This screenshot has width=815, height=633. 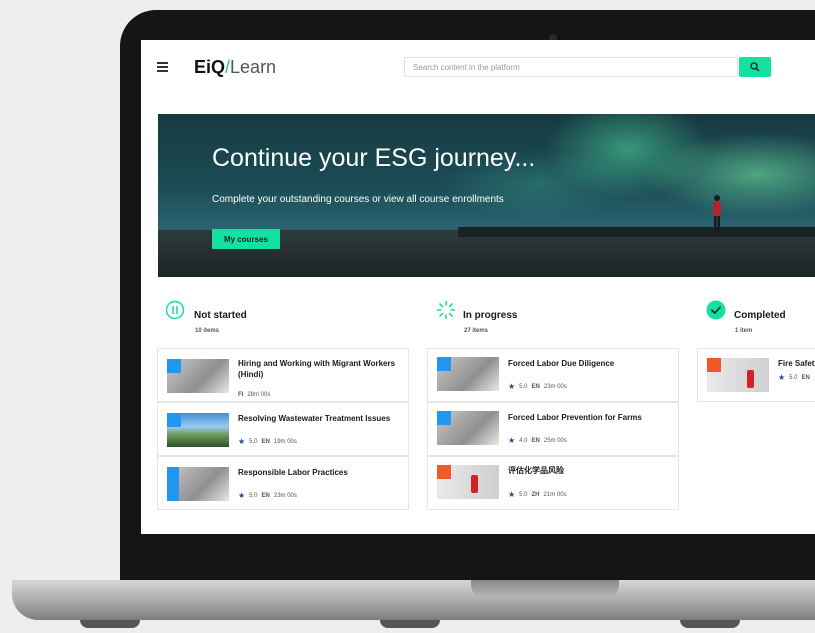 I want to click on course-meta: ★ 5.0 EN, so click(x=794, y=377).